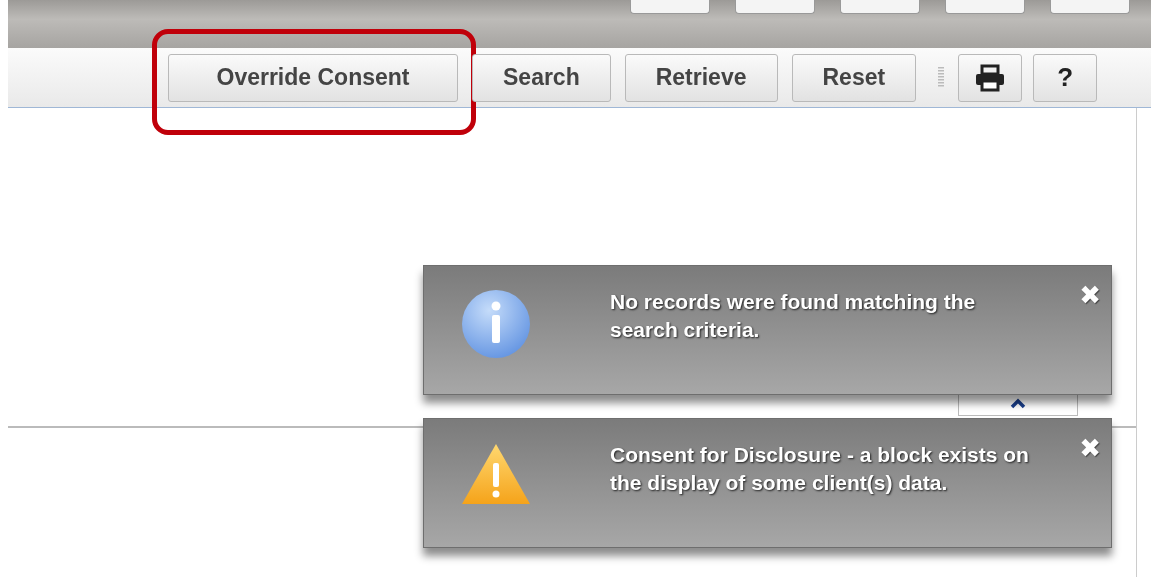  I want to click on grip-icon, so click(941, 77).